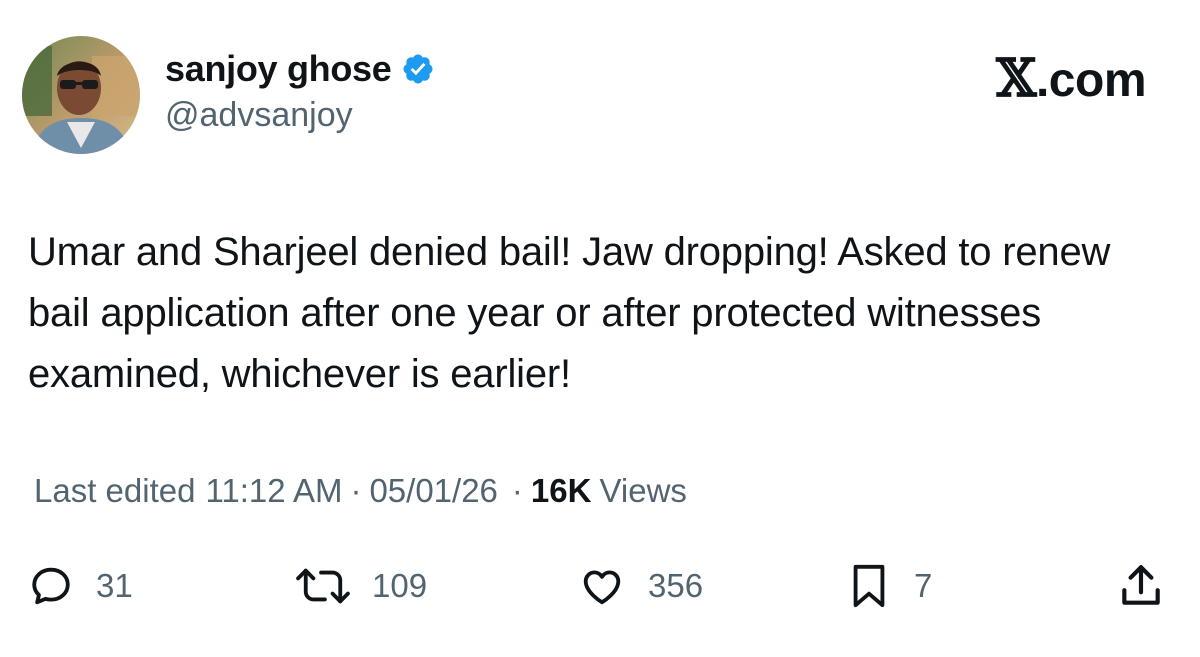 The height and width of the screenshot is (657, 1200). I want to click on x-com-logo: 𝕏 .com, so click(1071, 78).